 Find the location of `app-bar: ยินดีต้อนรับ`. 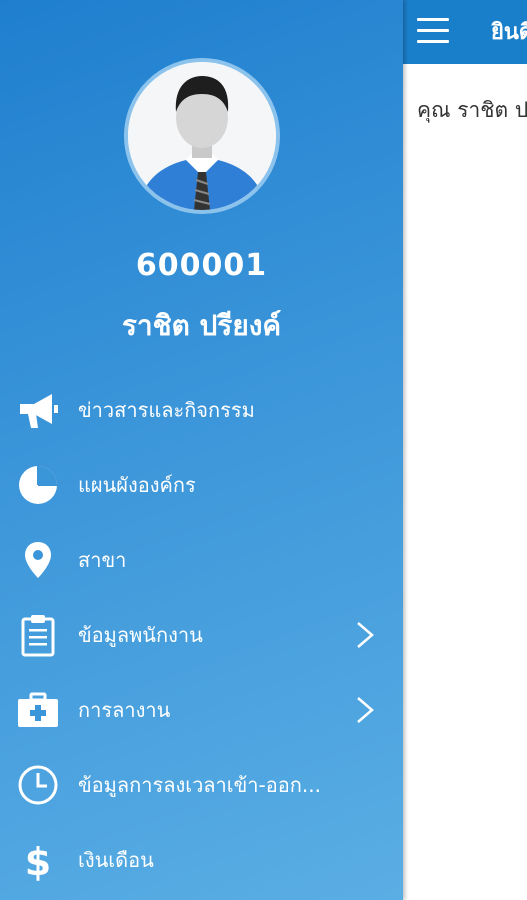

app-bar: ยินดีต้อนรับ is located at coordinates (465, 32).